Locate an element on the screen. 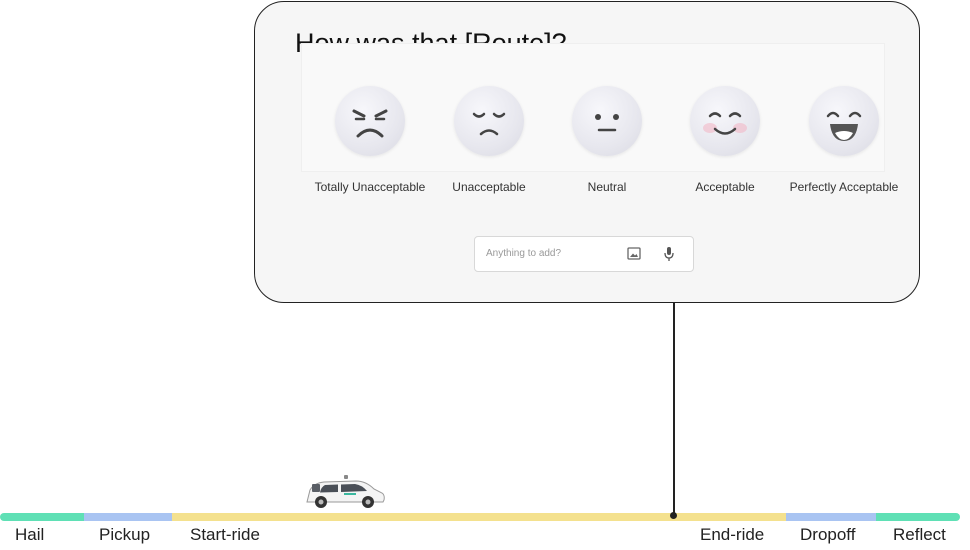  smile-face-icon is located at coordinates (725, 121).